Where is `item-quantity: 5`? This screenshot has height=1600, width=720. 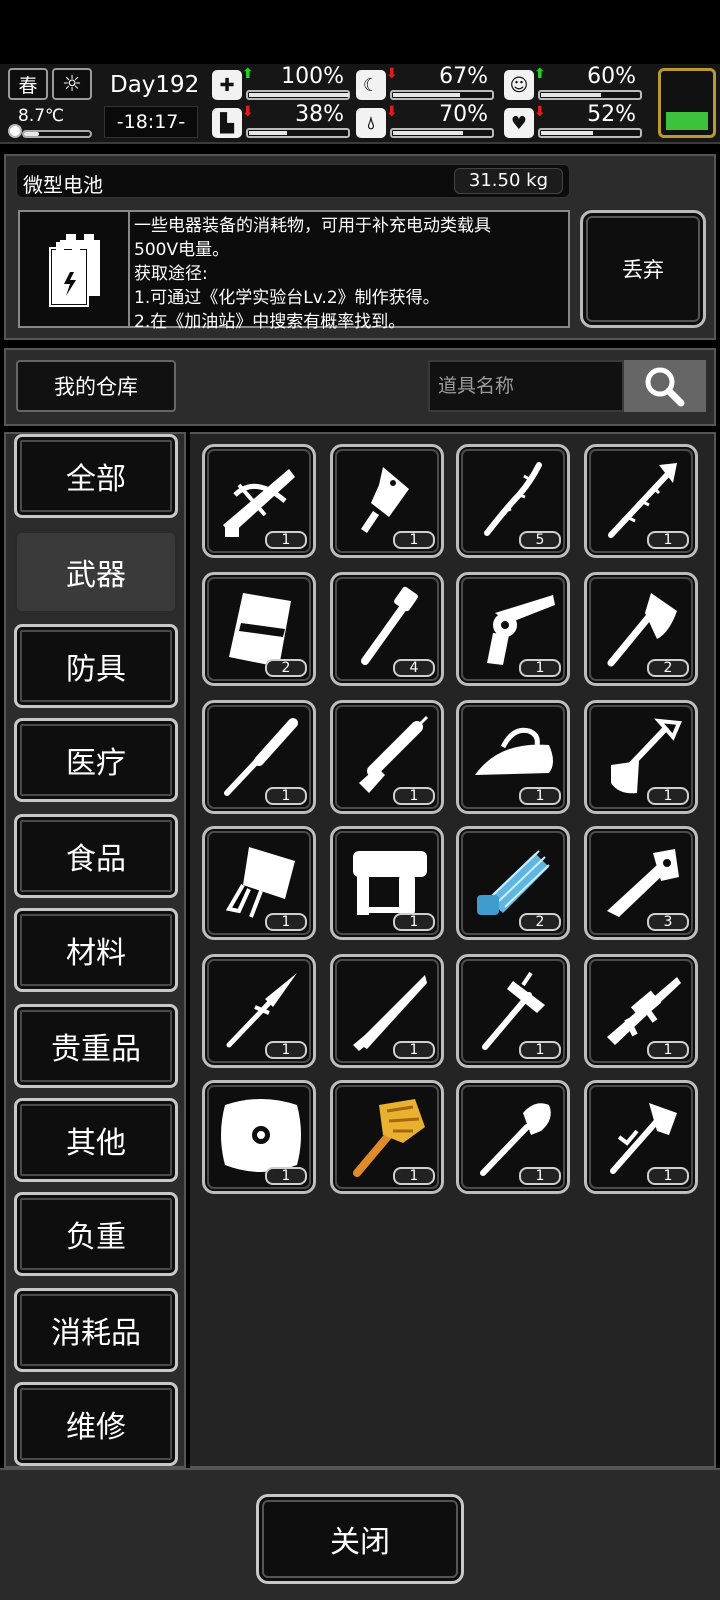
item-quantity: 5 is located at coordinates (540, 540).